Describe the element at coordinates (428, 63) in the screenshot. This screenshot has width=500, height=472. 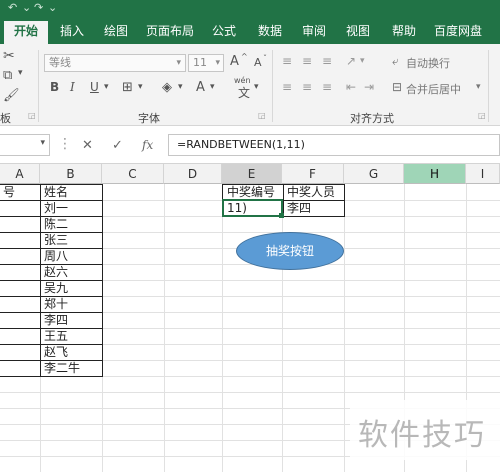
I see `wrap-text-button: 自动换行` at that location.